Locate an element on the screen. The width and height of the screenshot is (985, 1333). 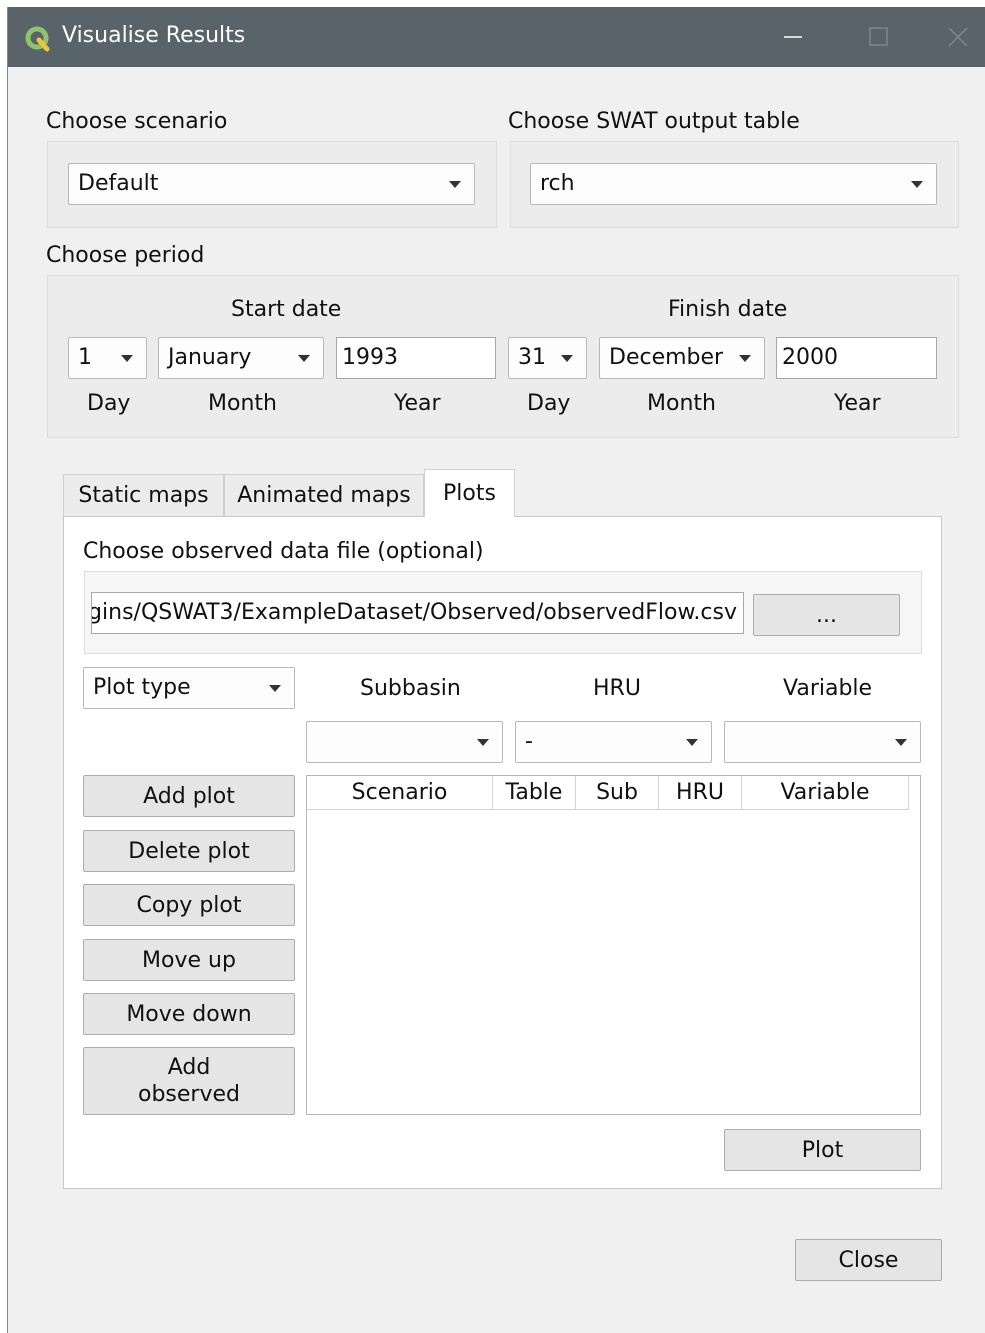
hru-combo: - is located at coordinates (613, 742).